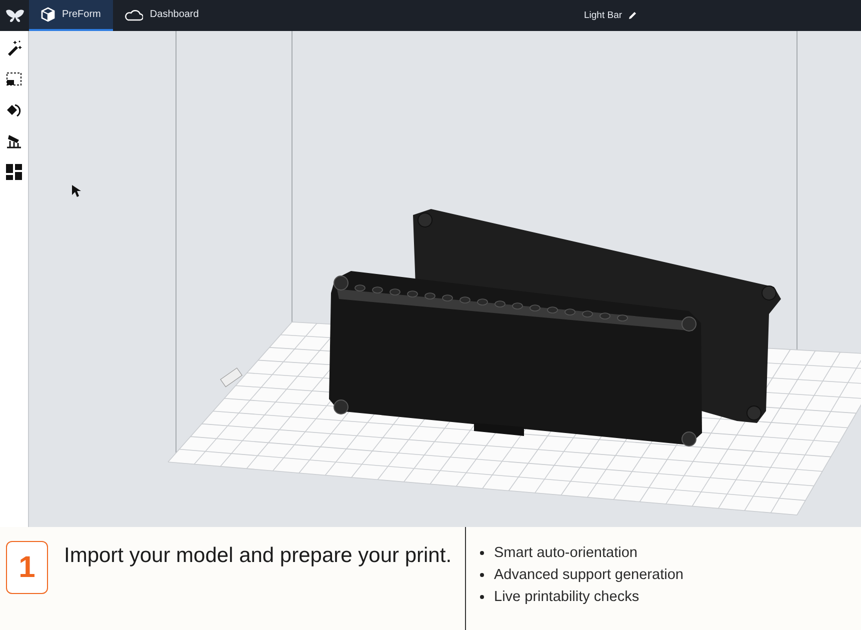 This screenshot has height=630, width=861. What do you see at coordinates (633, 15) in the screenshot?
I see `pencil-icon` at bounding box center [633, 15].